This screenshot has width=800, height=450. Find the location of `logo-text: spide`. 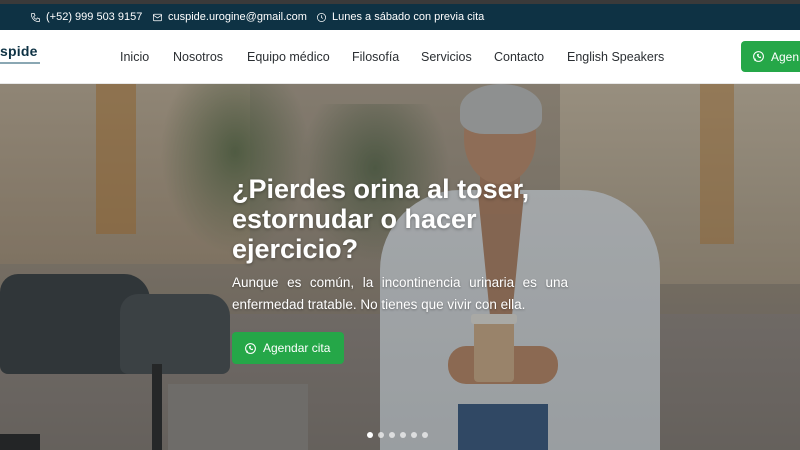

logo-text: spide is located at coordinates (19, 51).